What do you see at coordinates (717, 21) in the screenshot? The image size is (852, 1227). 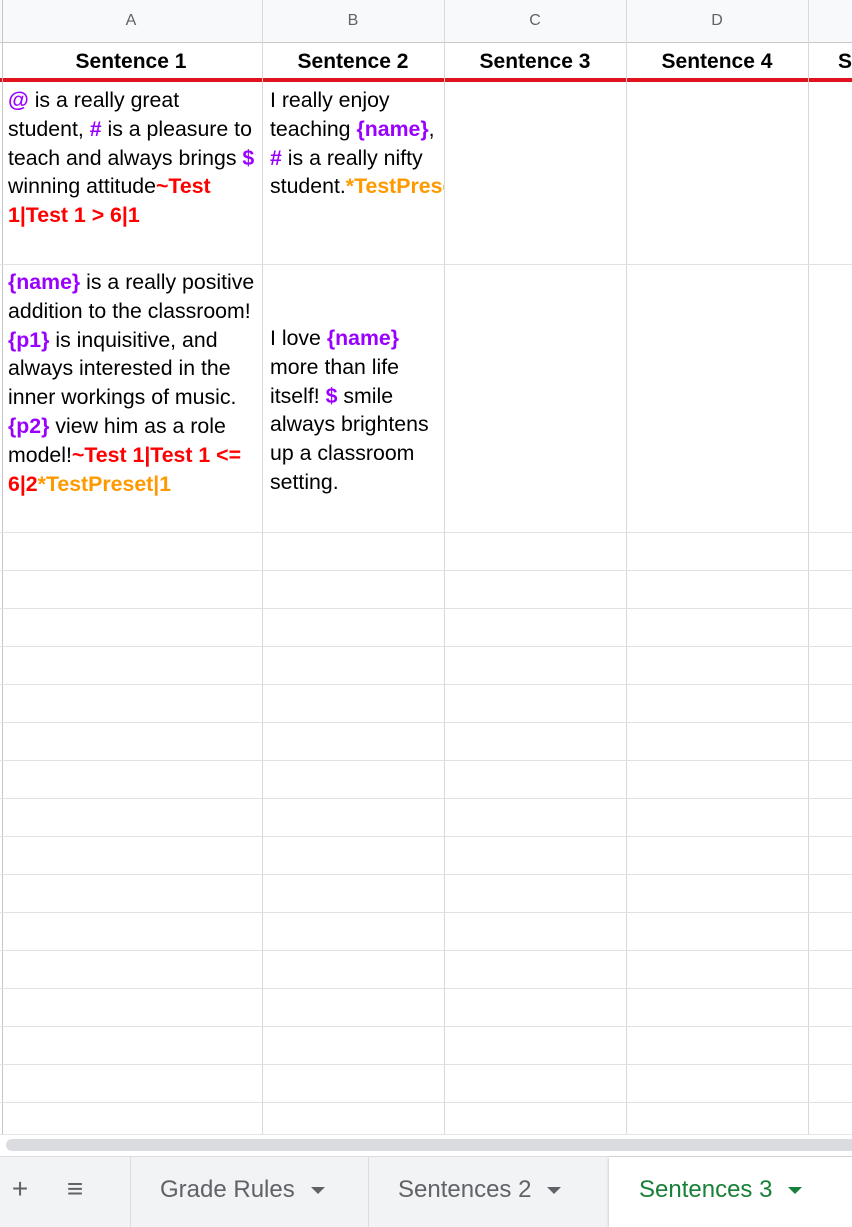 I see `column-header-d: D` at bounding box center [717, 21].